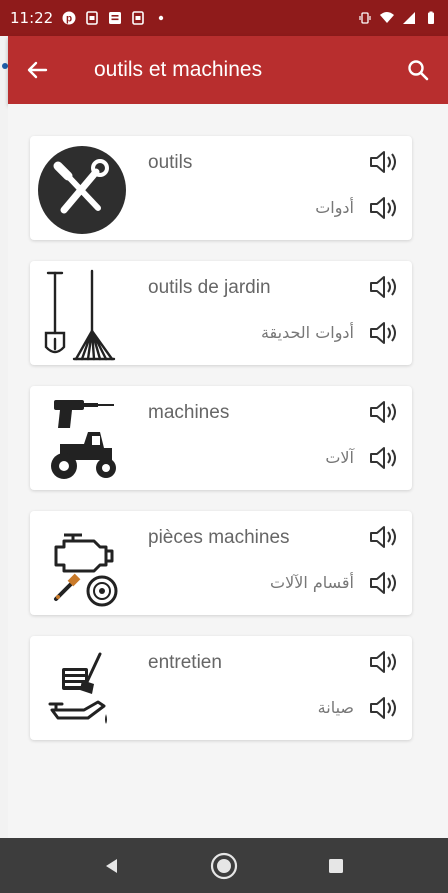 This screenshot has width=448, height=893. What do you see at coordinates (221, 563) in the screenshot?
I see `list-item: pièces machines أقسام الآلات` at bounding box center [221, 563].